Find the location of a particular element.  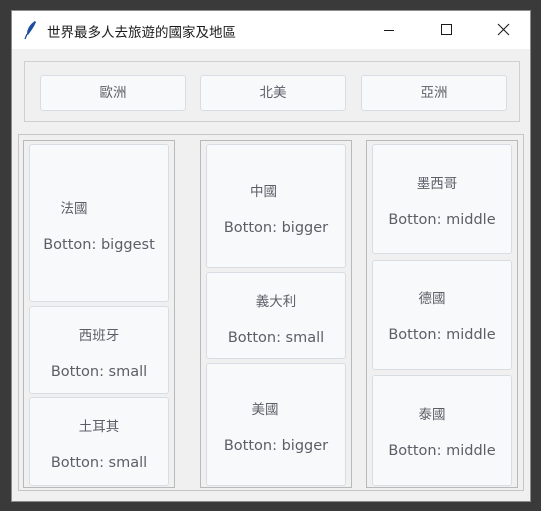

minimize-icon is located at coordinates (389, 30).